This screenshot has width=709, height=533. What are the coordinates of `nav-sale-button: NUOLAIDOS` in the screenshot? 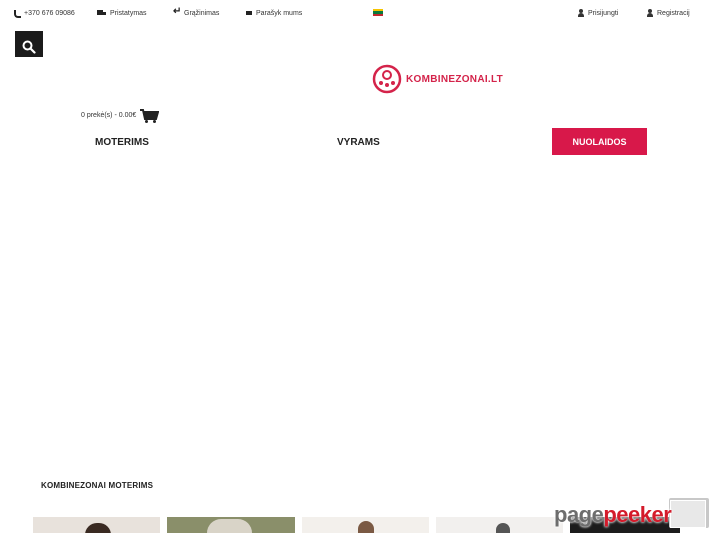 It's located at (599, 141).